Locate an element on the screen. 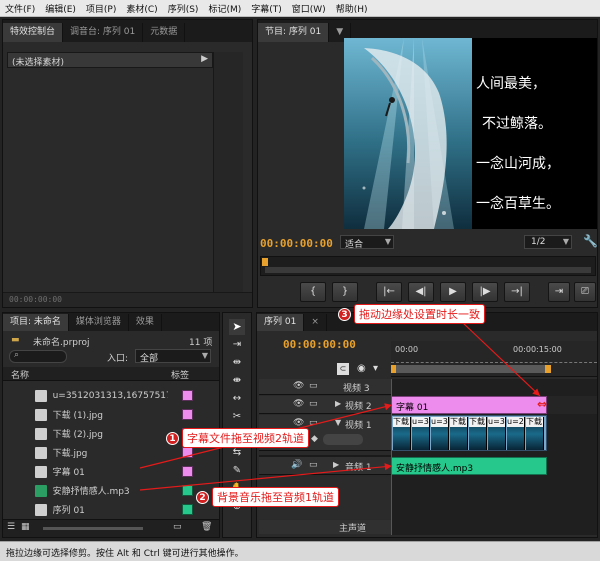  icon-view-icon: ▦ is located at coordinates (25, 527).